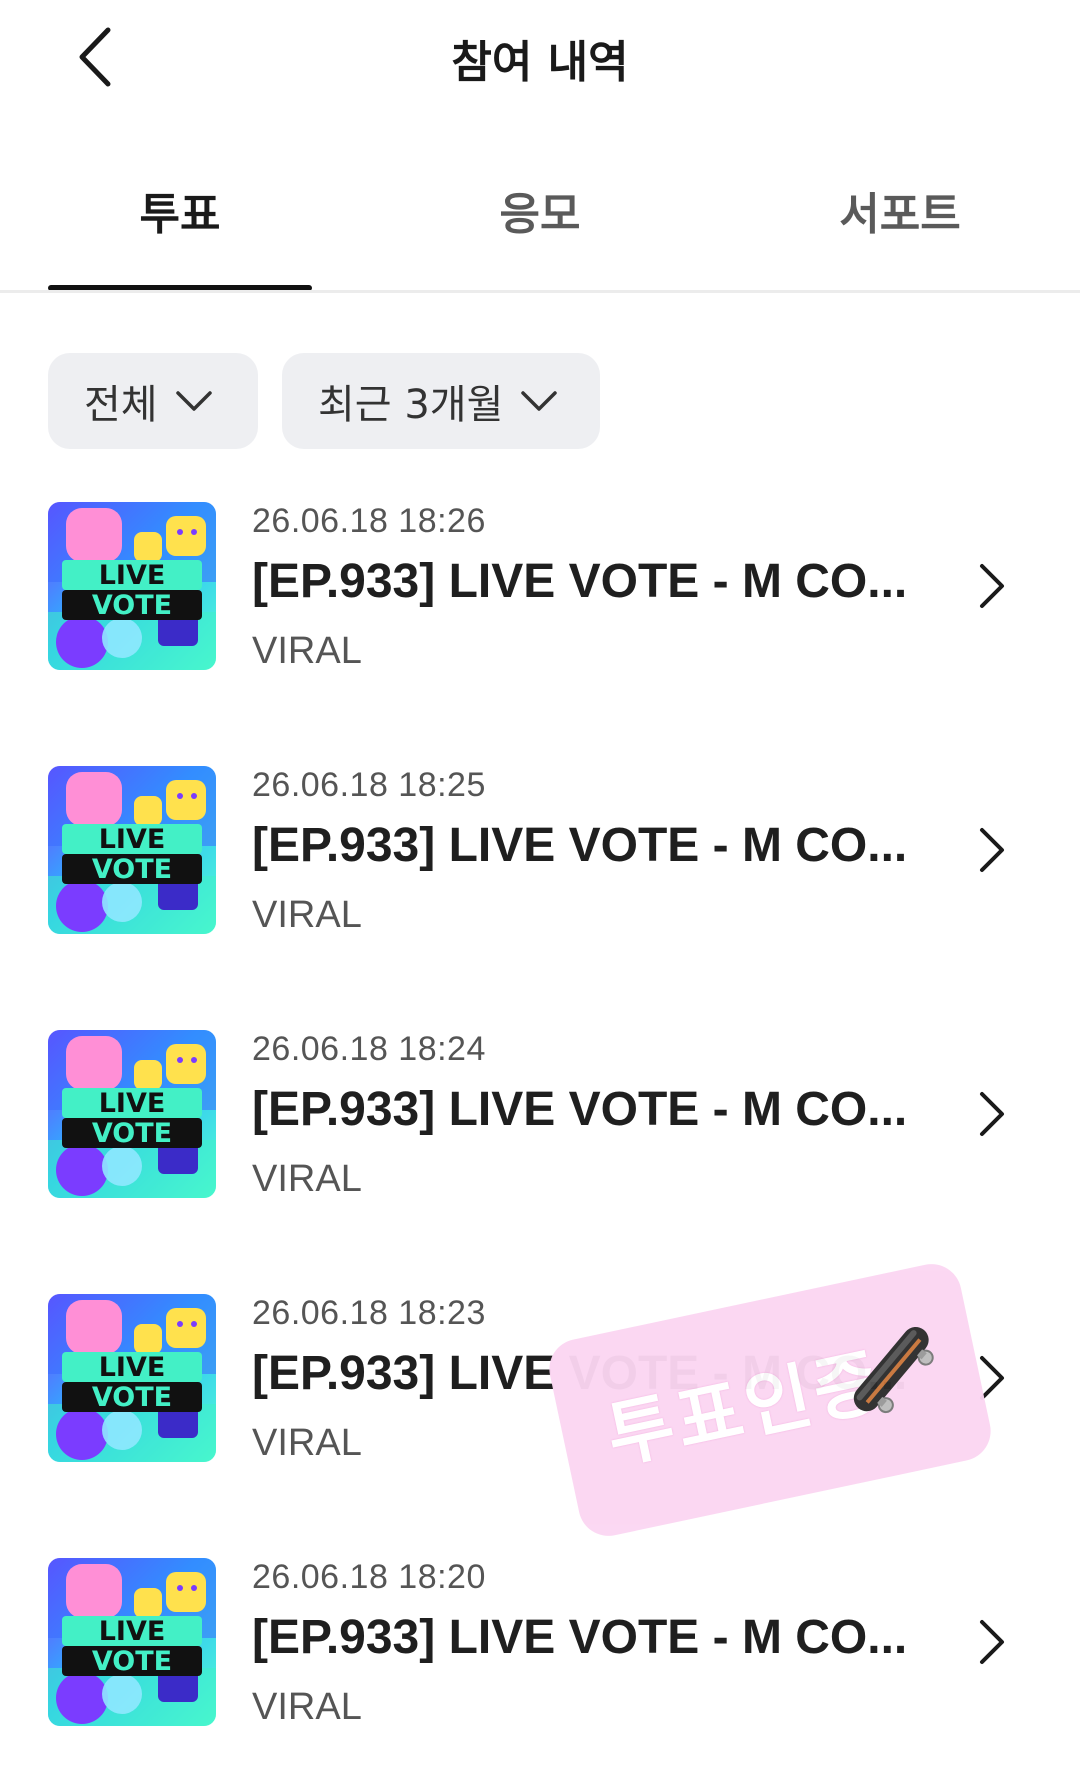 This screenshot has width=1080, height=1782. Describe the element at coordinates (369, 1049) in the screenshot. I see `item-date: 26.06.18 18:24` at that location.